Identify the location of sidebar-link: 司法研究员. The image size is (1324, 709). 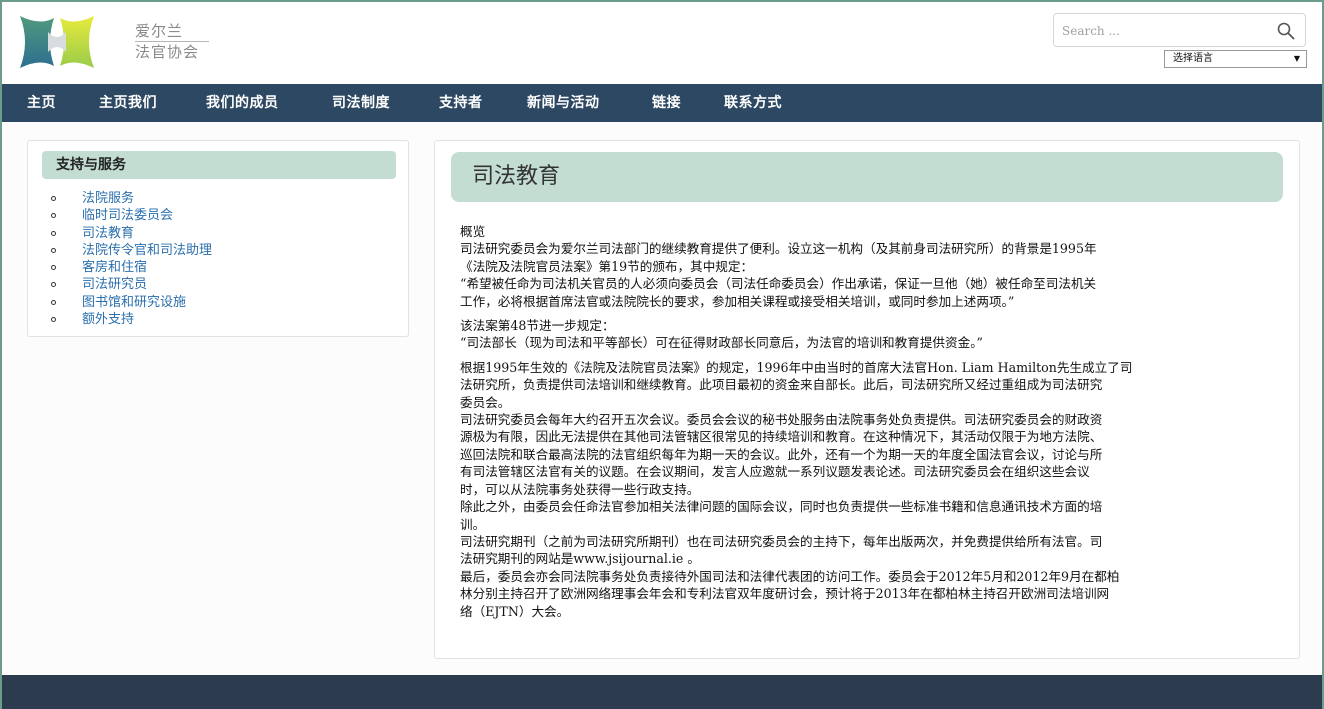
(114, 284).